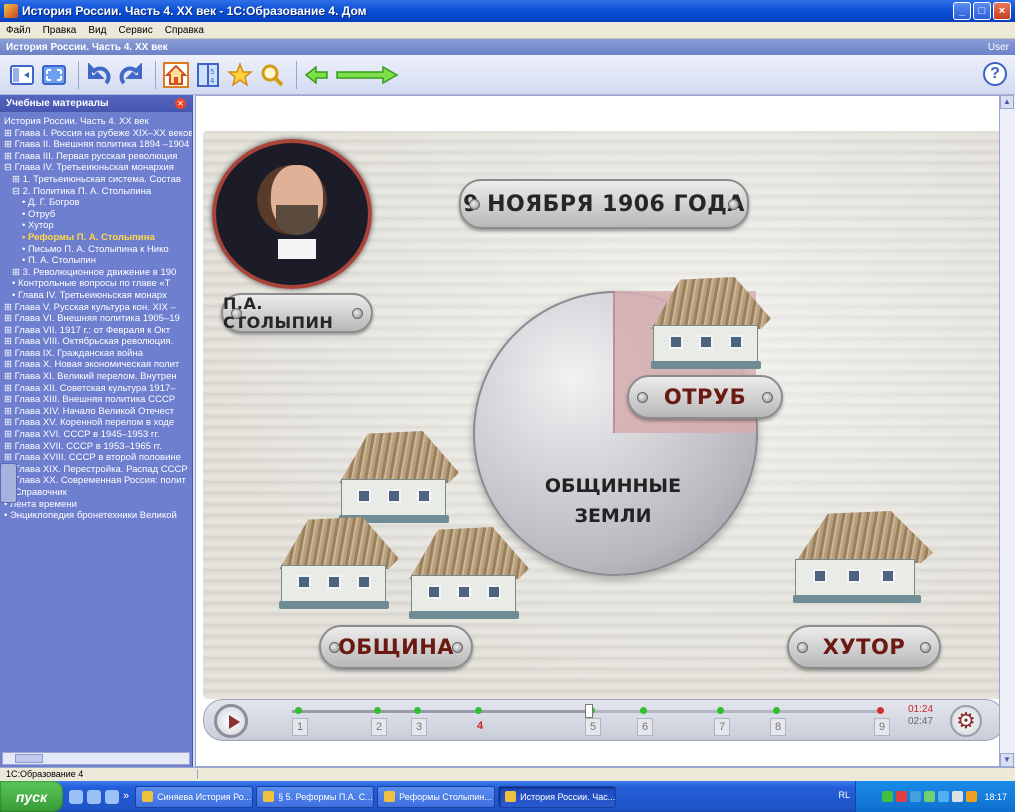 The image size is (1015, 812). Describe the element at coordinates (1007, 431) in the screenshot. I see `main-vertical-scrollbar: ▲ ▼` at that location.